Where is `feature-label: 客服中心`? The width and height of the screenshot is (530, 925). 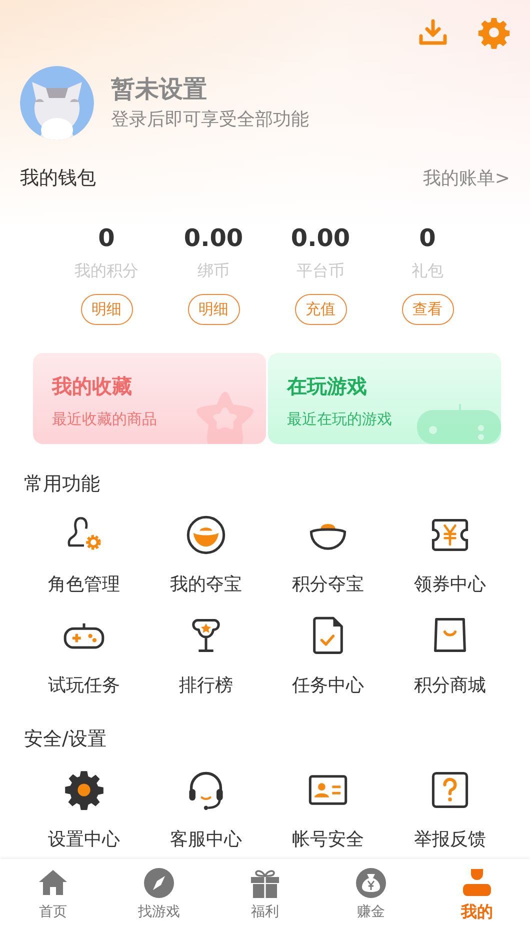 feature-label: 客服中心 is located at coordinates (206, 840).